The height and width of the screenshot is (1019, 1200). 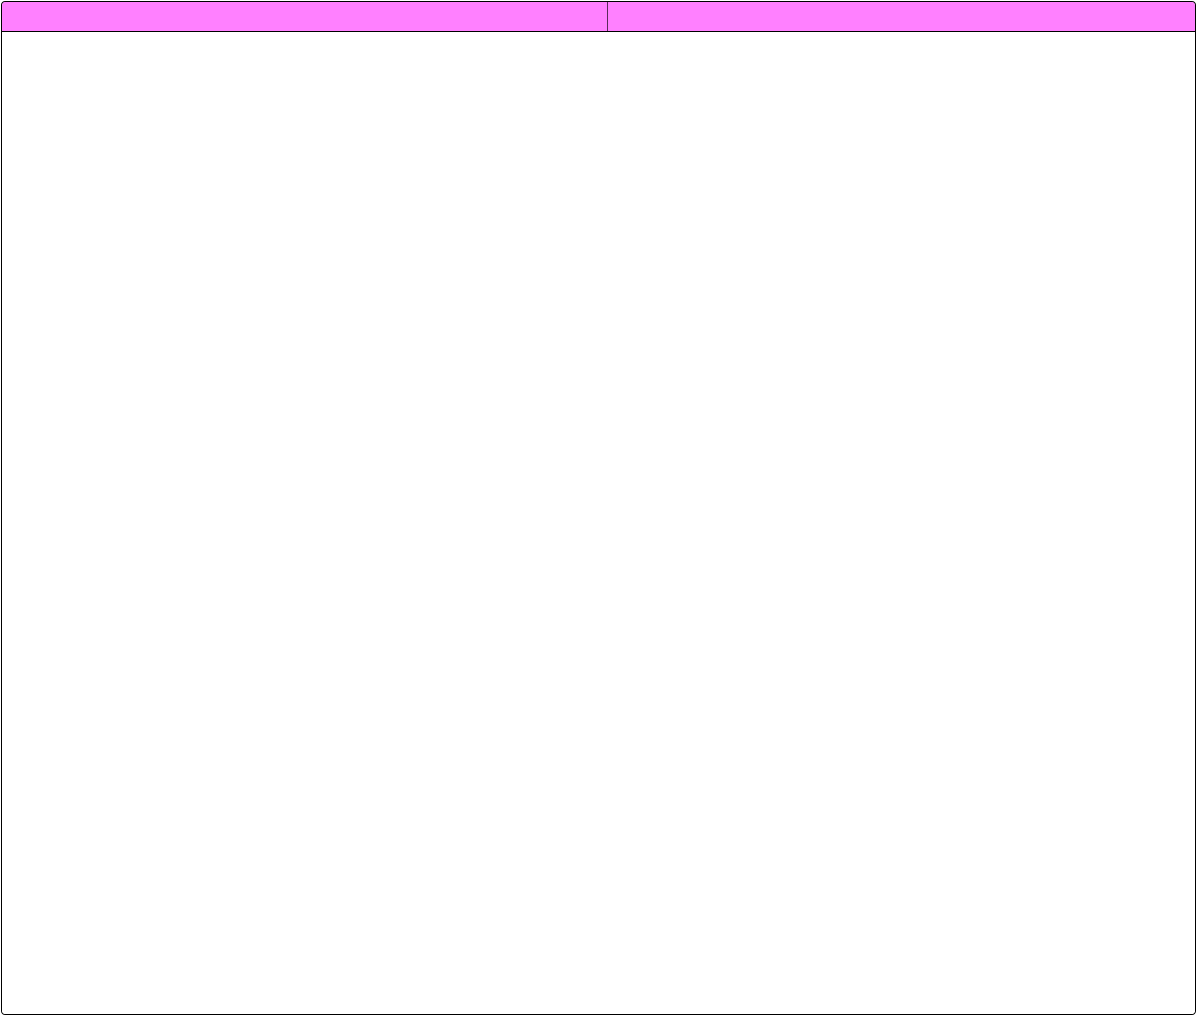 I want to click on table-header, so click(x=598, y=17).